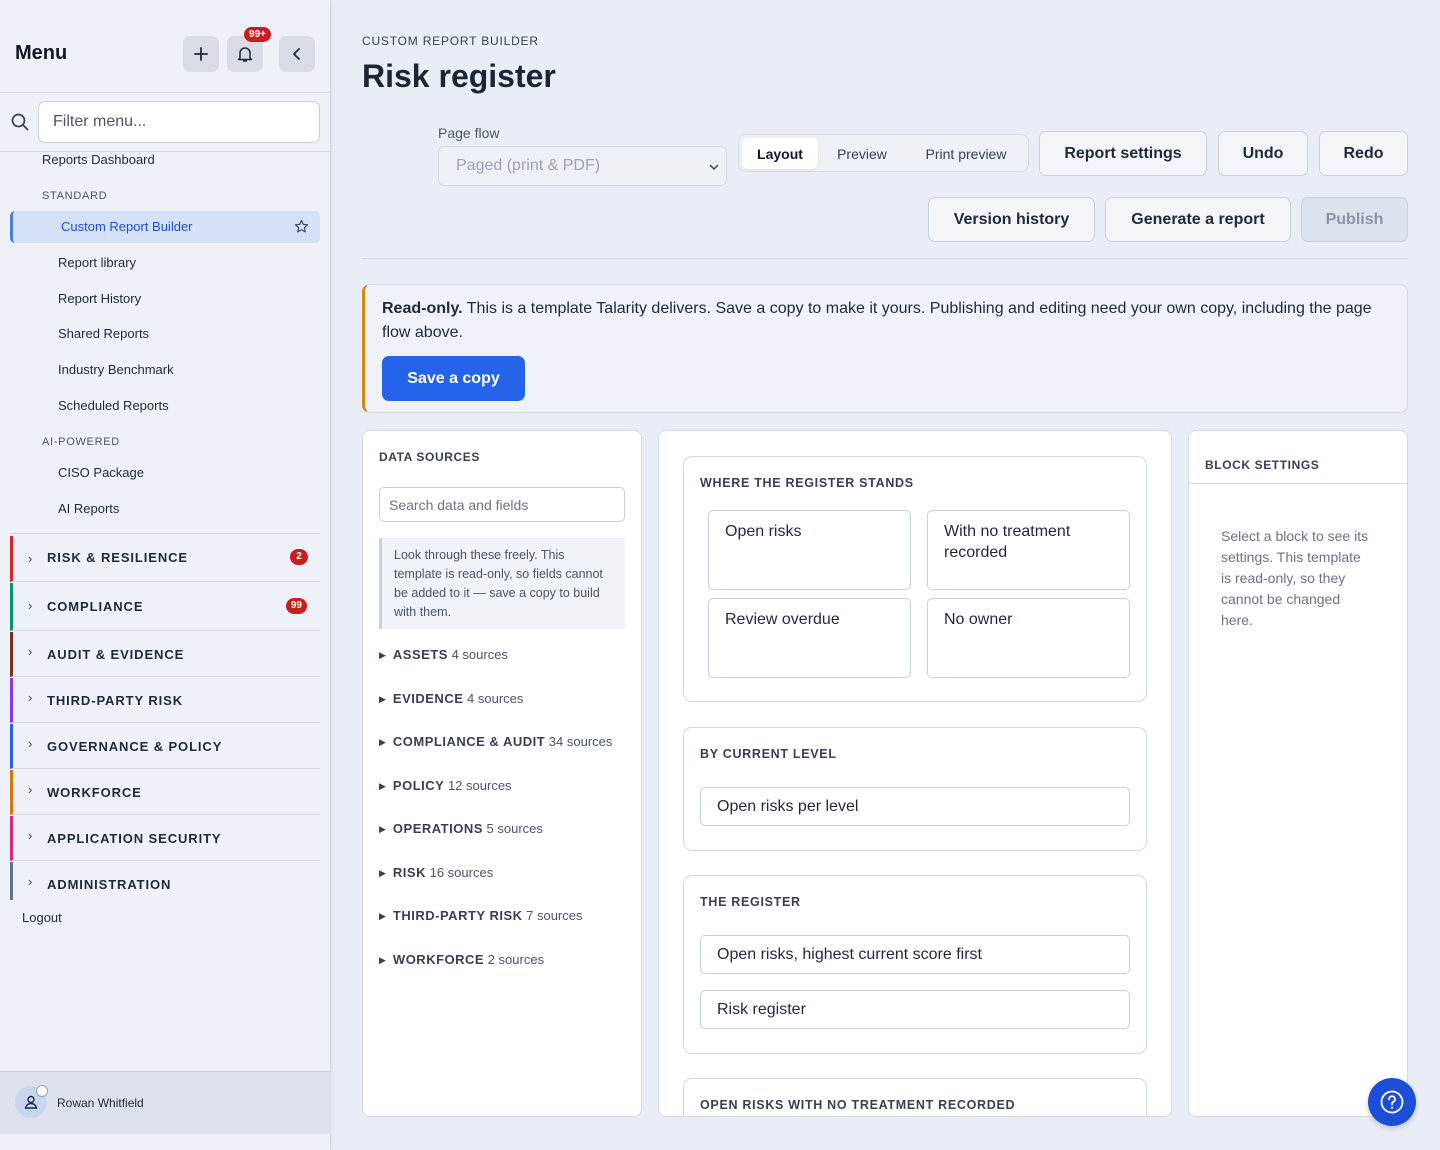  I want to click on source-group-compliance-audit: ▶ COMPLIANCE & AUDIT 34 sources, so click(495, 741).